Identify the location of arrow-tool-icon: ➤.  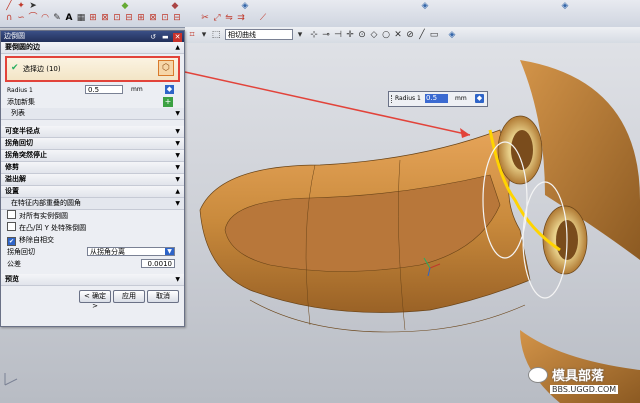
(33, 6).